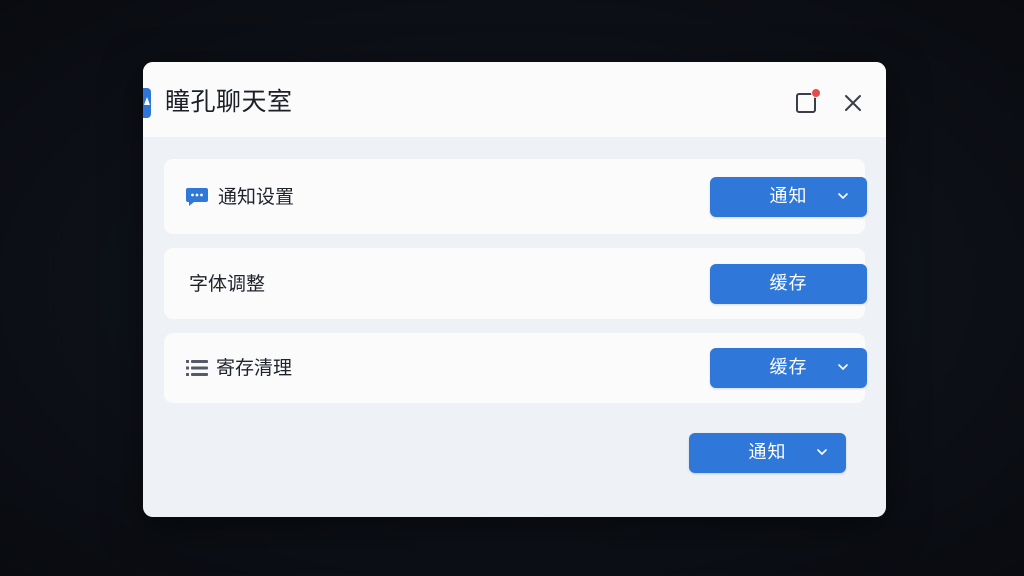 The width and height of the screenshot is (1024, 576). Describe the element at coordinates (808, 100) in the screenshot. I see `restore-window-icon` at that location.